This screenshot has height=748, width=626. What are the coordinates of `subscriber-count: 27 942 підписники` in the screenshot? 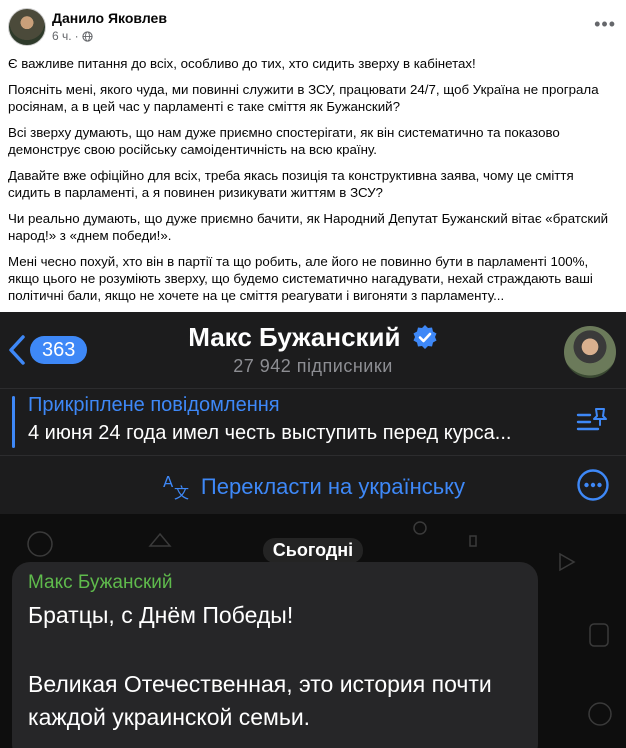 It's located at (313, 366).